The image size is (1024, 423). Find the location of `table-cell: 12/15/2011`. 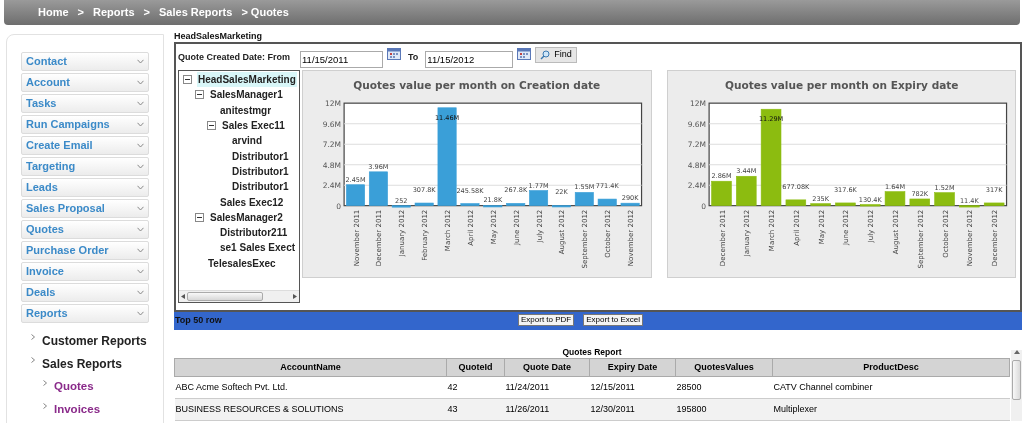

table-cell: 12/15/2011 is located at coordinates (632, 387).